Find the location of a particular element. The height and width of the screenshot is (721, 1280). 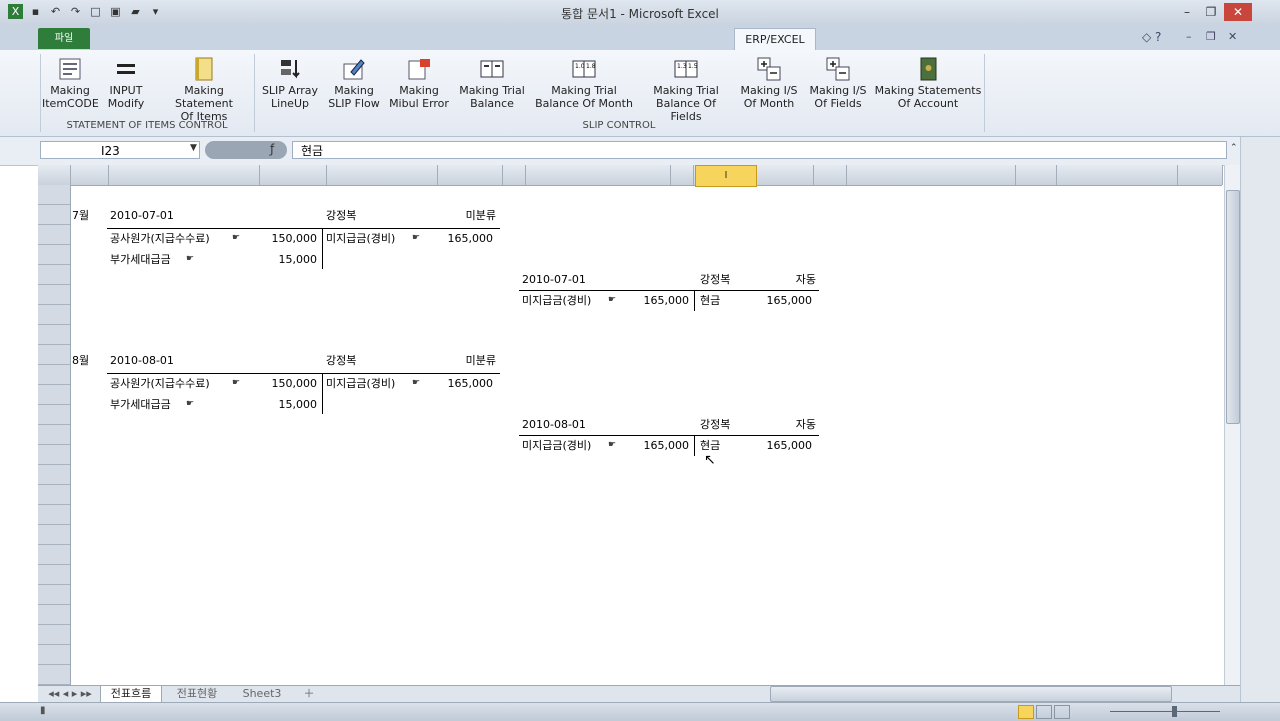

zoom-slider is located at coordinates (1165, 711).